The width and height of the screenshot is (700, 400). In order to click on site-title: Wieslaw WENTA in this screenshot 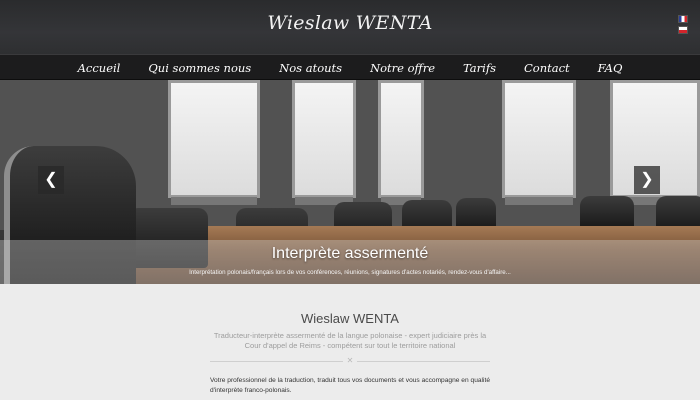, I will do `click(350, 23)`.